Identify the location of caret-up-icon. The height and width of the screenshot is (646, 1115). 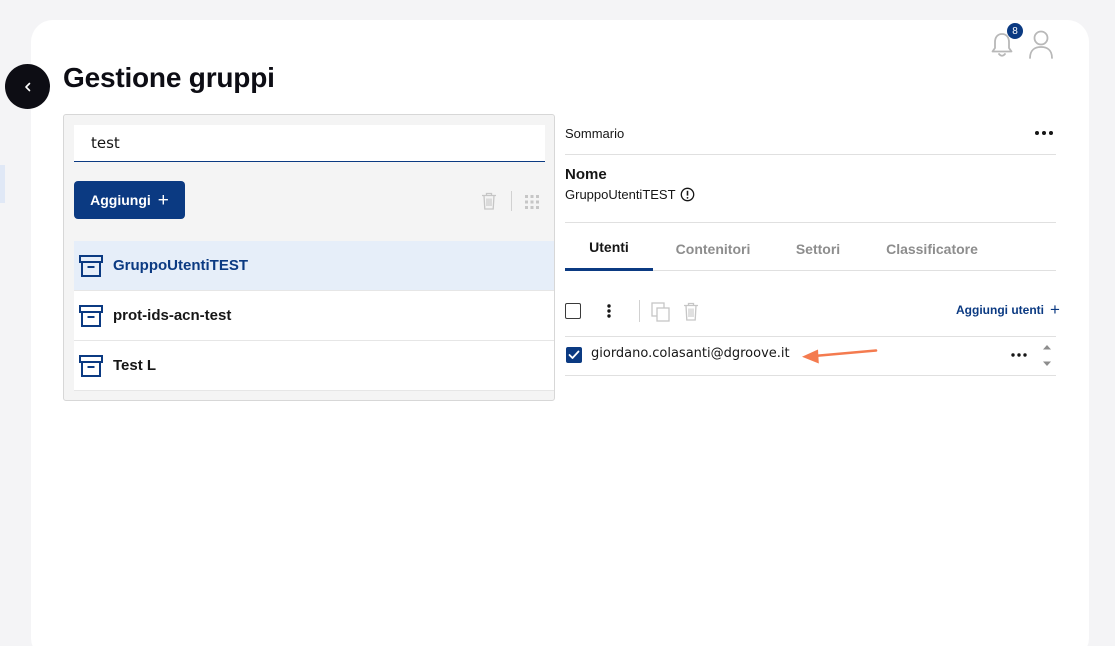
(1047, 347).